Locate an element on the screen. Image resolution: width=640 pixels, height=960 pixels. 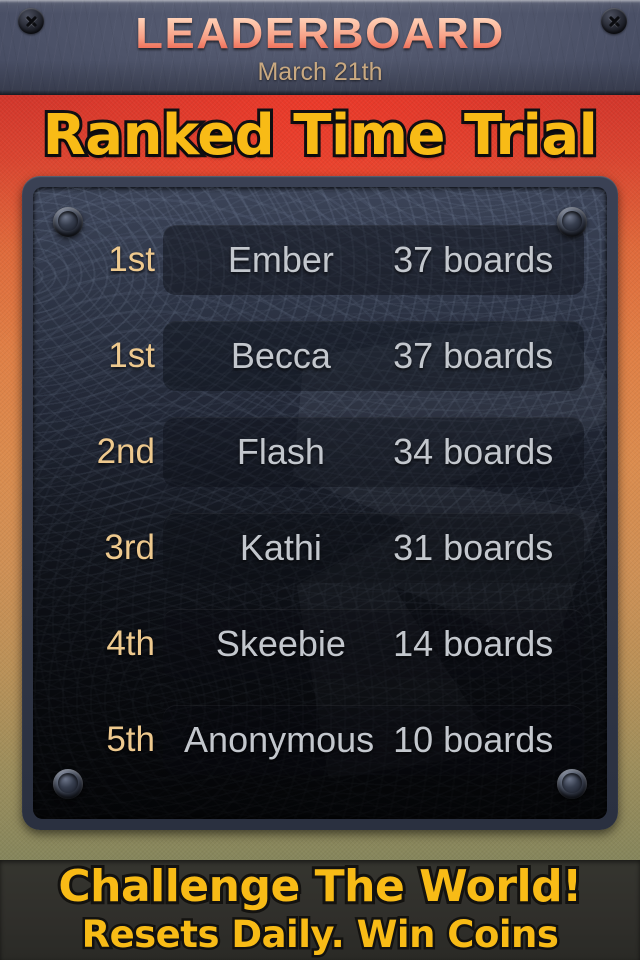
footer-subline: Resets Daily. Win Coins is located at coordinates (320, 935).